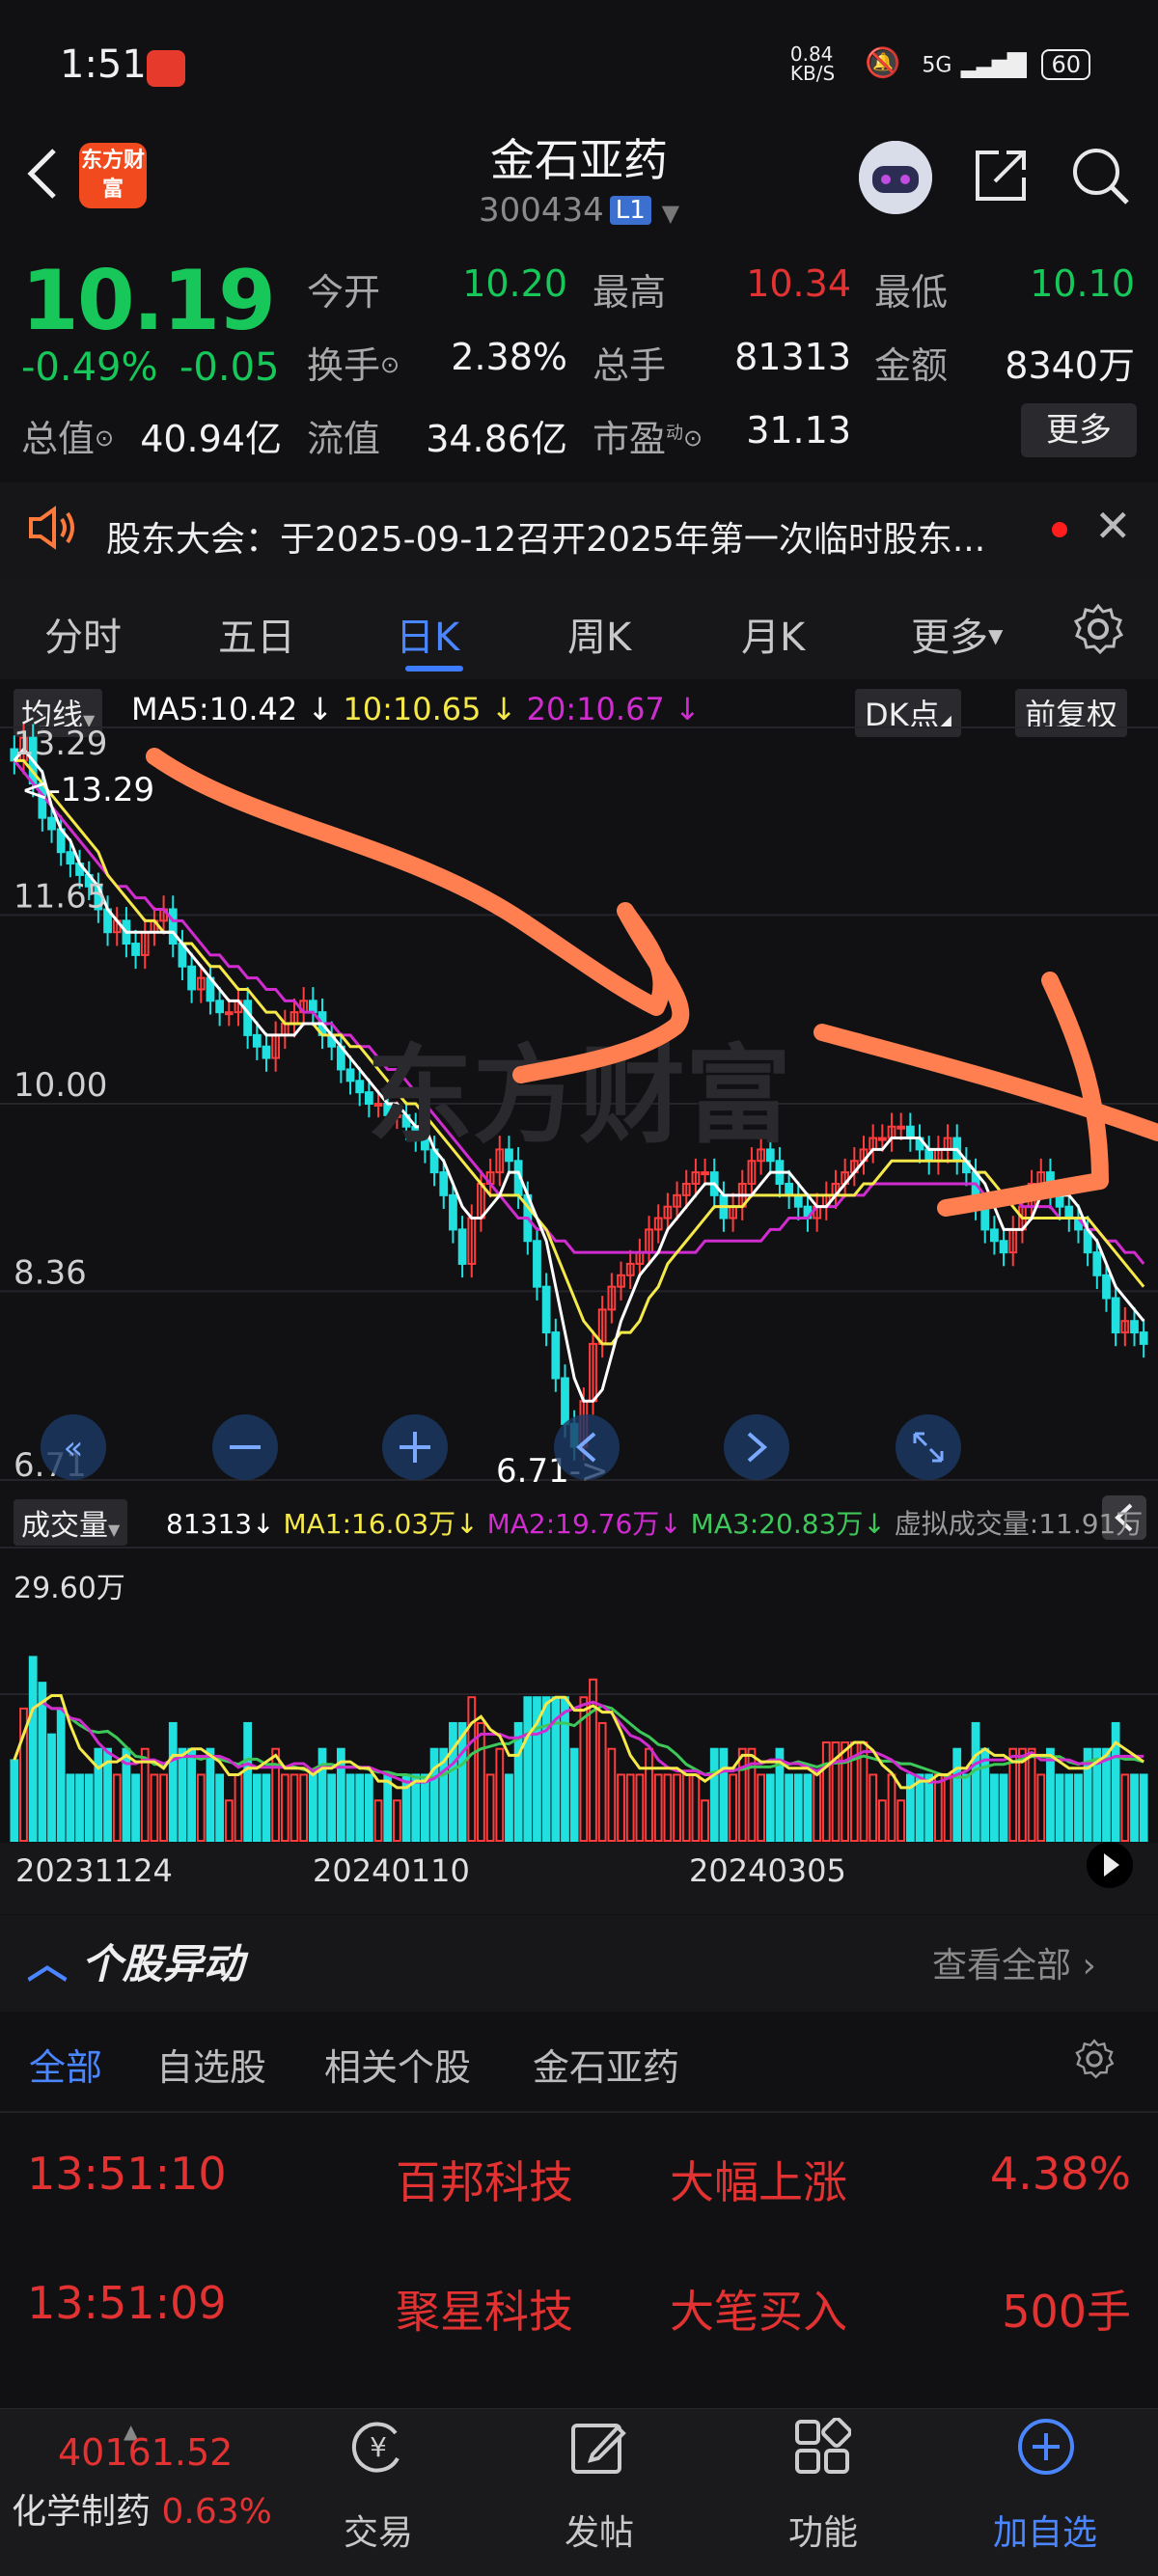 This screenshot has height=2576, width=1158. What do you see at coordinates (756, 1447) in the screenshot?
I see `next-button` at bounding box center [756, 1447].